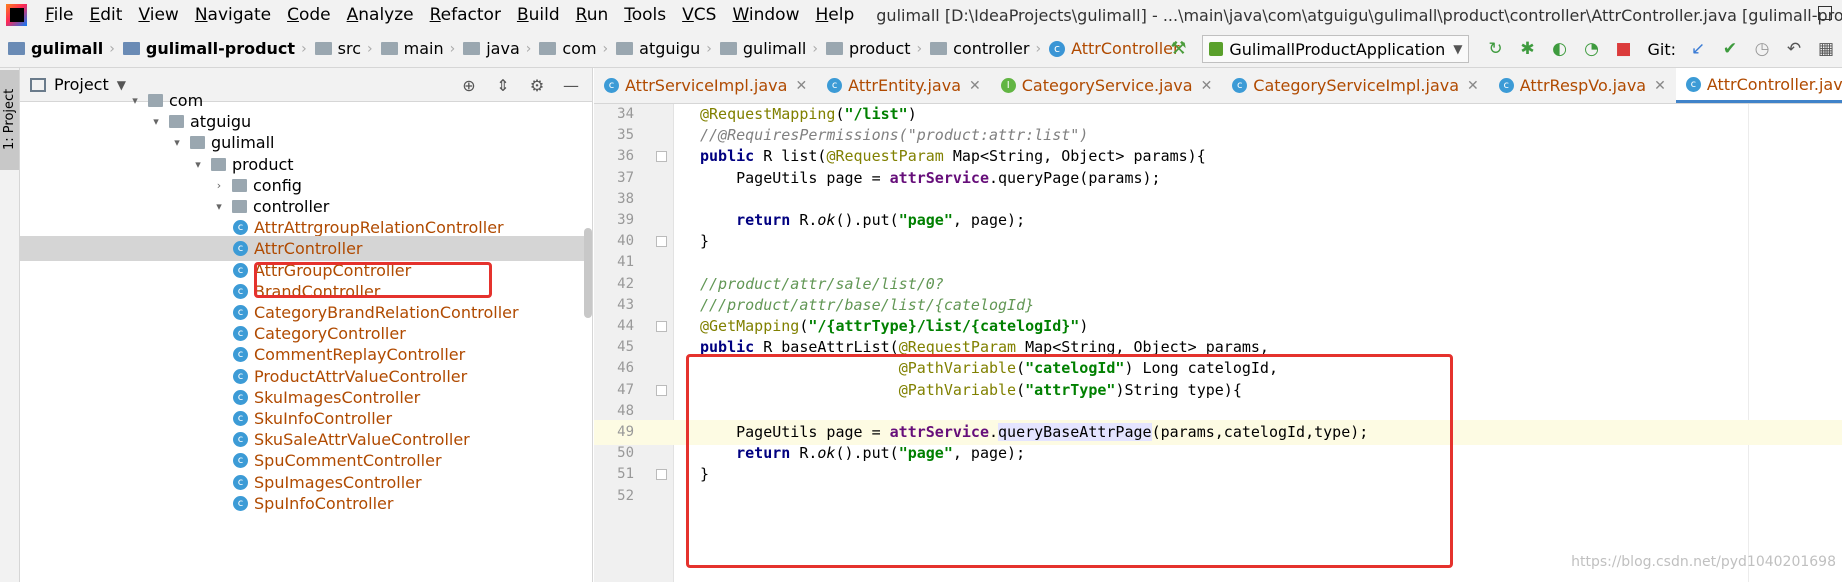  What do you see at coordinates (870, 48) in the screenshot?
I see `breadcrumb-item: product ›` at bounding box center [870, 48].